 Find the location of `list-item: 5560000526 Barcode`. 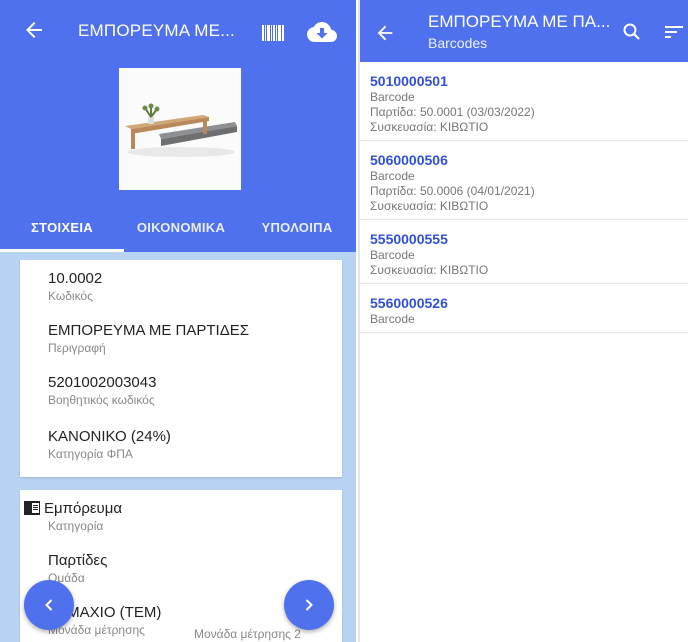

list-item: 5560000526 Barcode is located at coordinates (524, 308).